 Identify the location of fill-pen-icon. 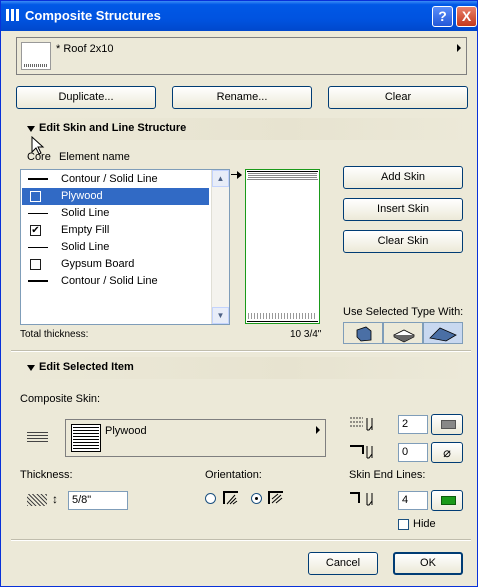
(361, 424).